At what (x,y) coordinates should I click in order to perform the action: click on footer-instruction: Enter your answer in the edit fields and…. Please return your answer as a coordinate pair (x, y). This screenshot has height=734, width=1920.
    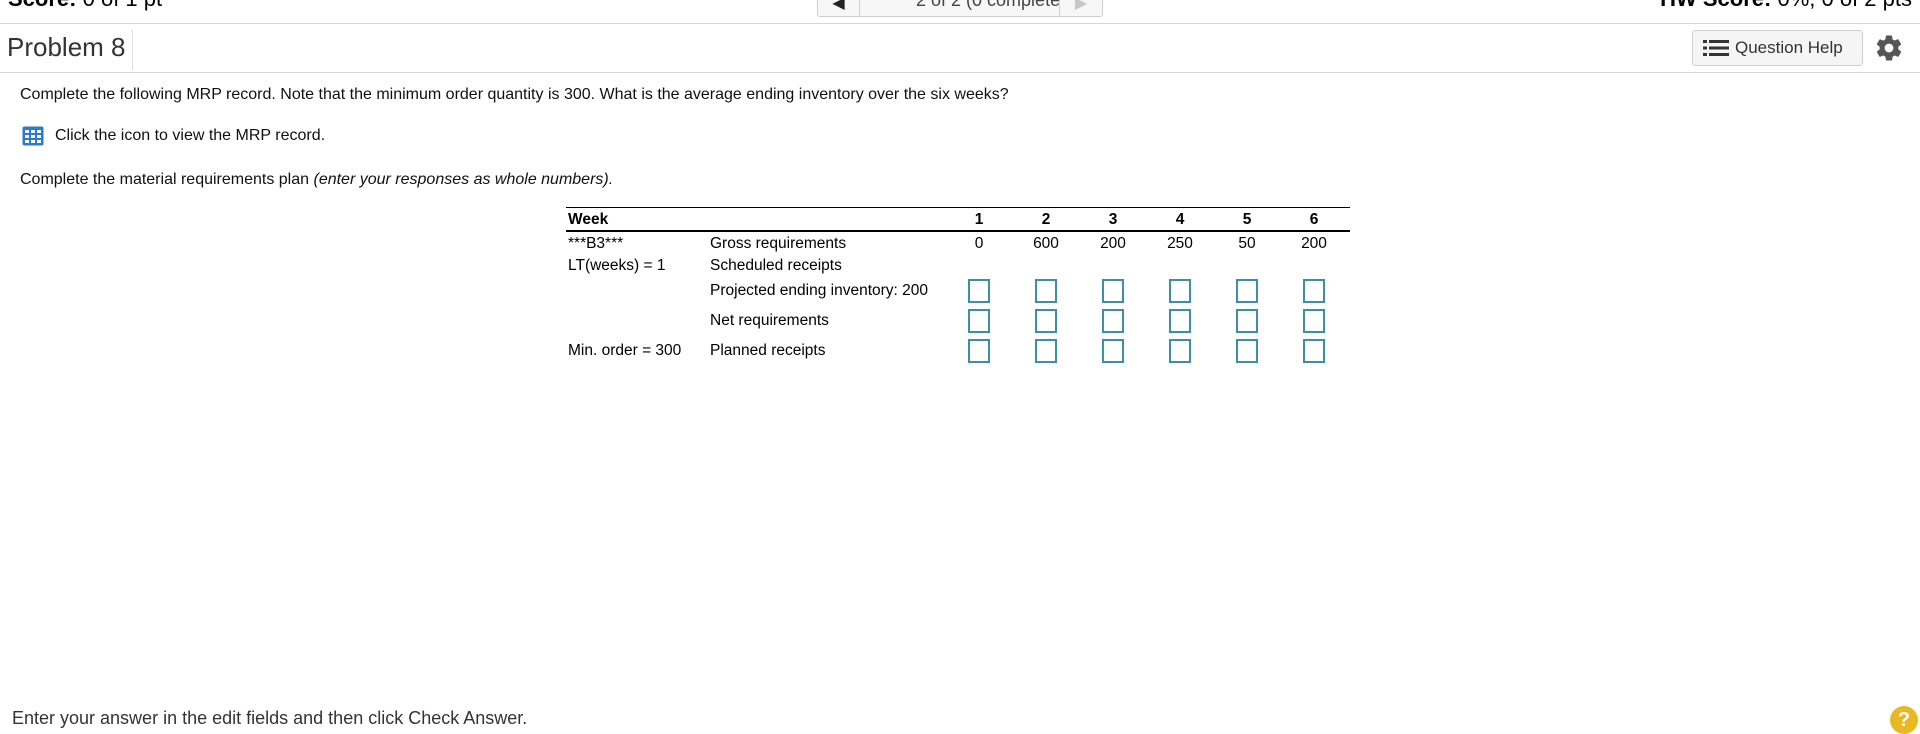
    Looking at the image, I should click on (270, 718).